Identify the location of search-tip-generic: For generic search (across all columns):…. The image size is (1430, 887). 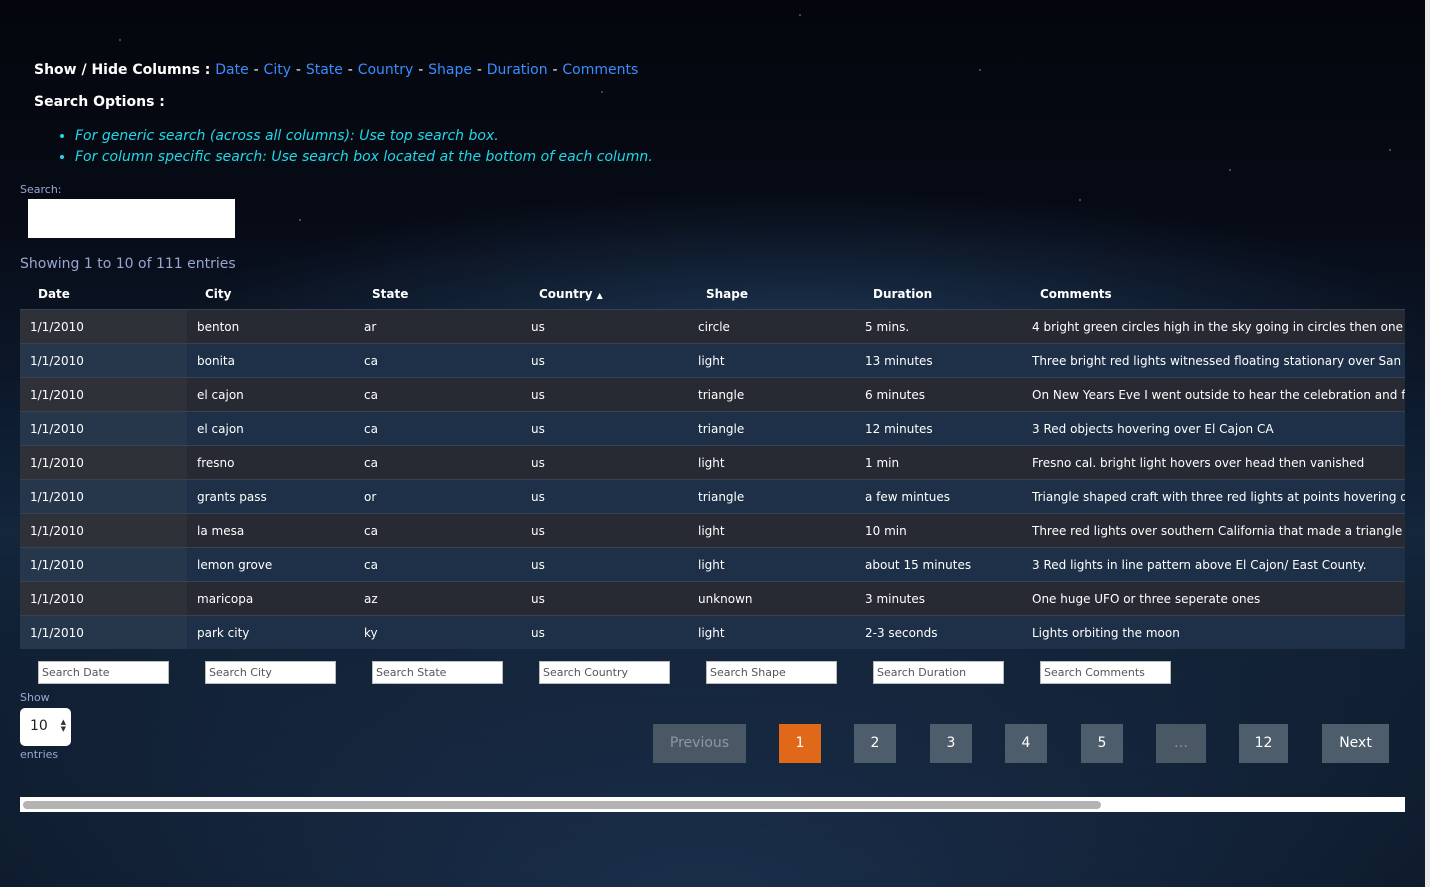
(364, 136).